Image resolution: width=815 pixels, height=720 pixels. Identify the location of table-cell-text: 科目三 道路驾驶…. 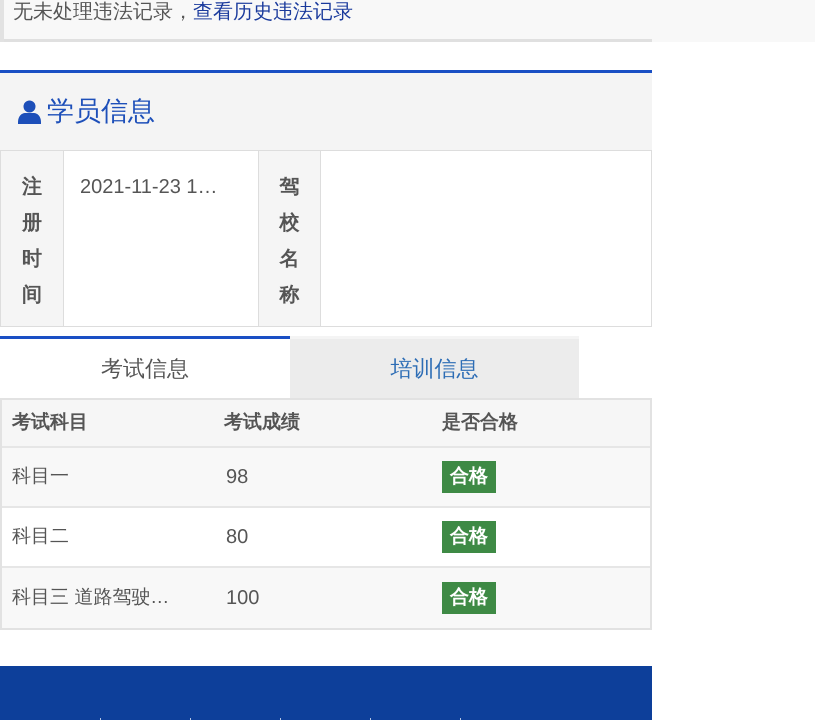
(90, 598).